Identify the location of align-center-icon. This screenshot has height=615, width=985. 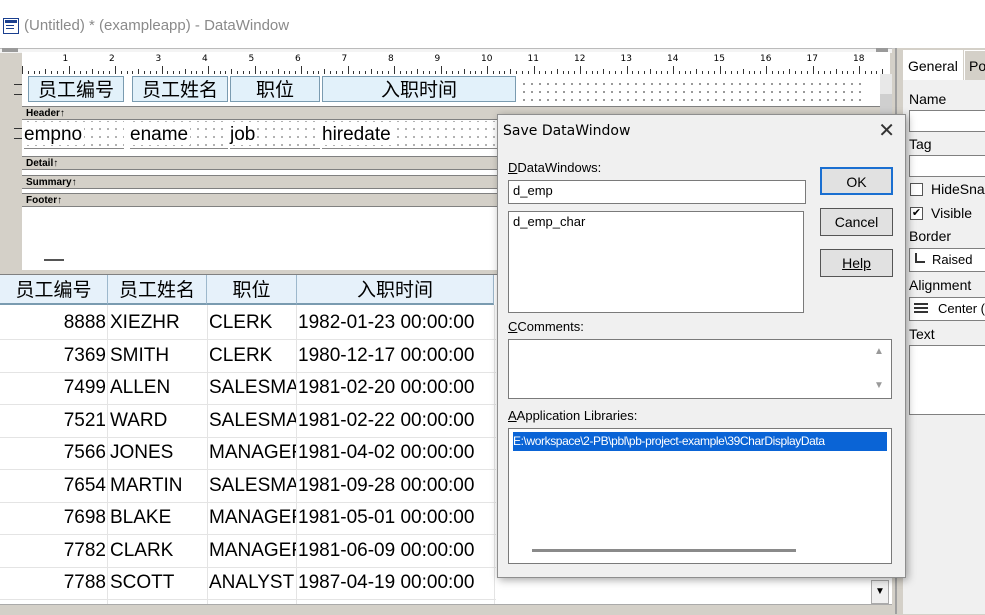
(921, 308).